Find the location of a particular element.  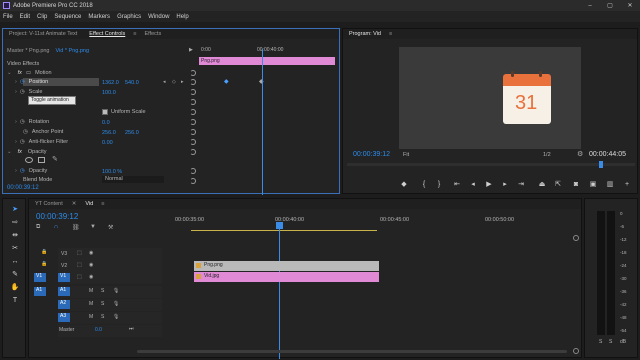

work-area-bar is located at coordinates (284, 230).